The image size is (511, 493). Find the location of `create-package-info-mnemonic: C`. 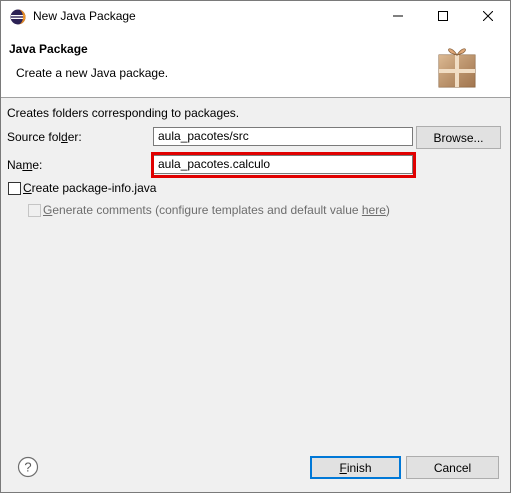

create-package-info-mnemonic: C is located at coordinates (27, 188).